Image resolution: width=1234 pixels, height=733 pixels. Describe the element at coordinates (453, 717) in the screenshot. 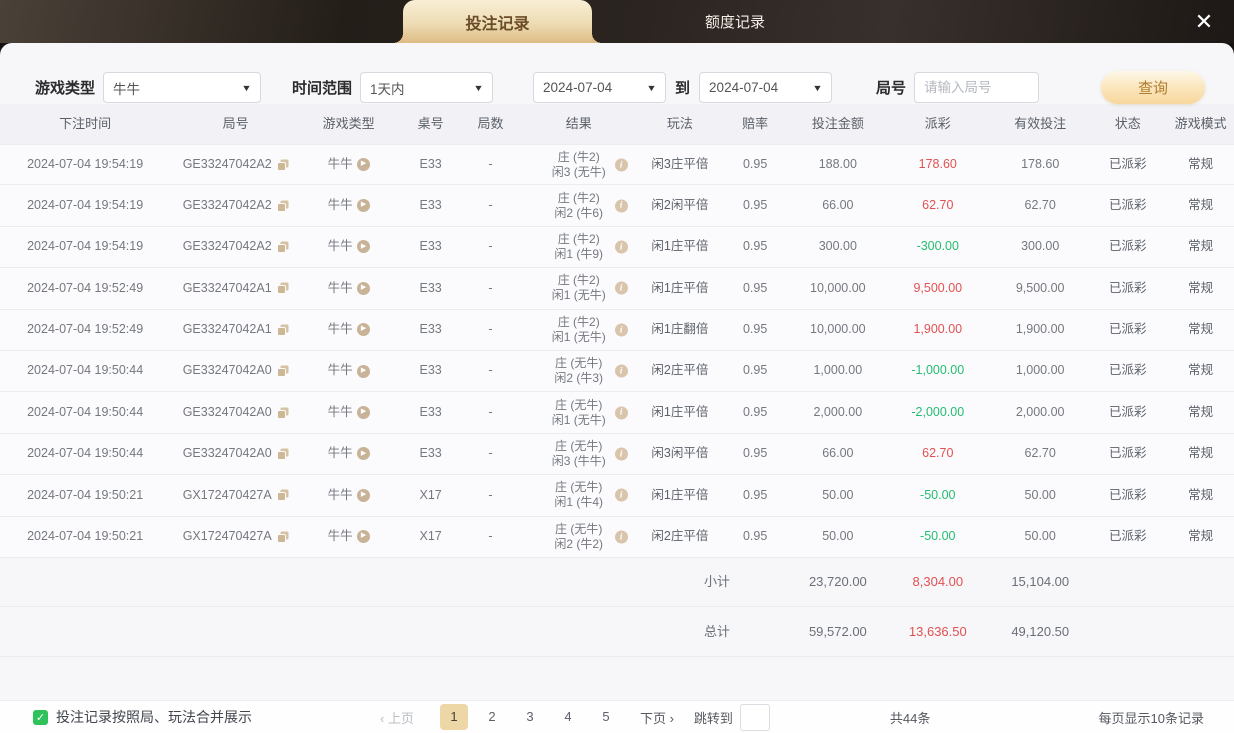

I see `page-number-button: 1` at that location.